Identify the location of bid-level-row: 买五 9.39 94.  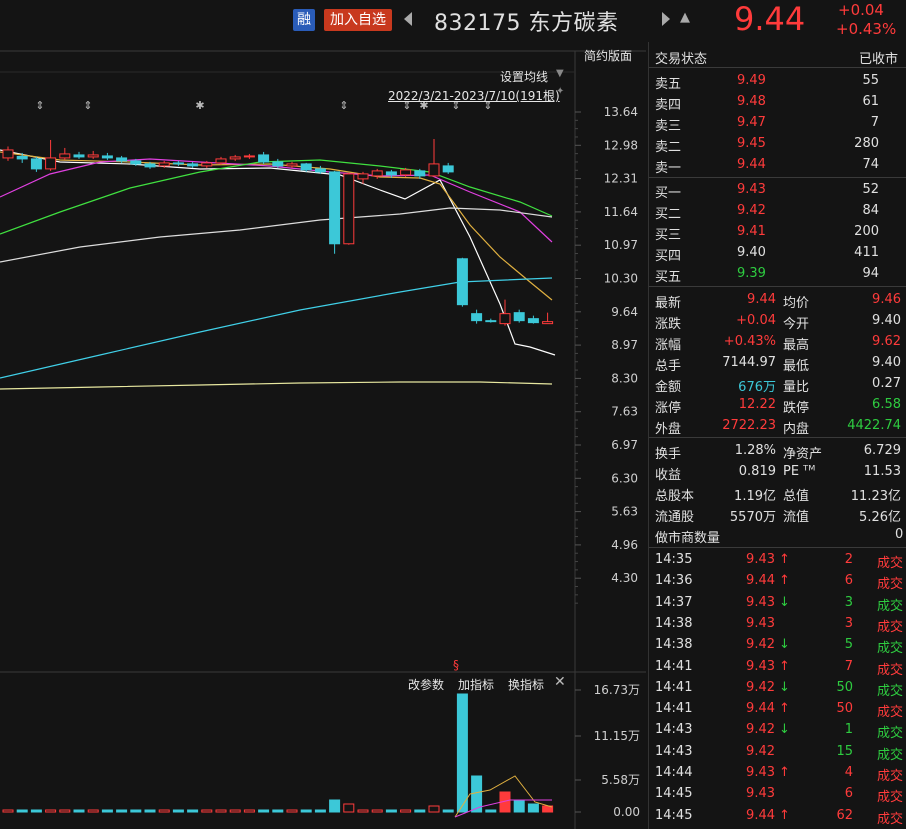
(777, 274).